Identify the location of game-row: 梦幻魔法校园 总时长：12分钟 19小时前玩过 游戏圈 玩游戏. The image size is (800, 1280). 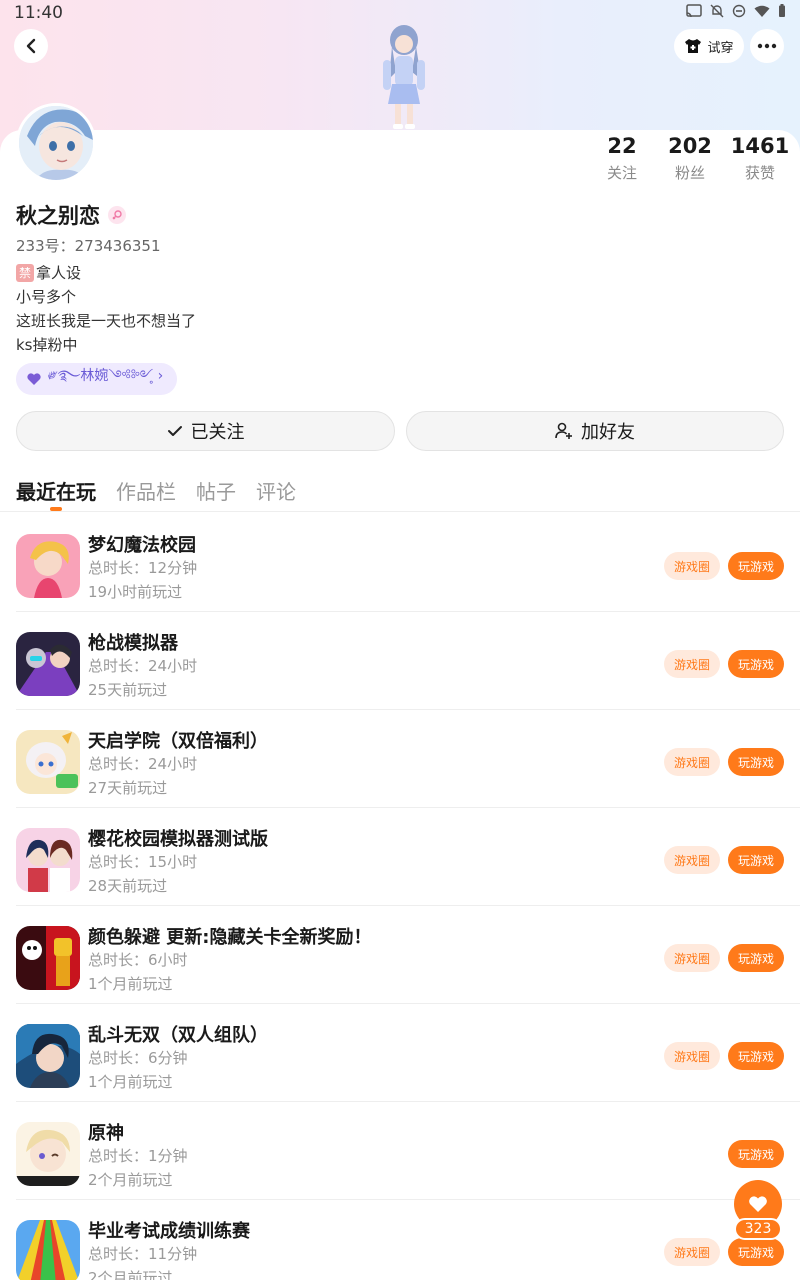
(400, 563).